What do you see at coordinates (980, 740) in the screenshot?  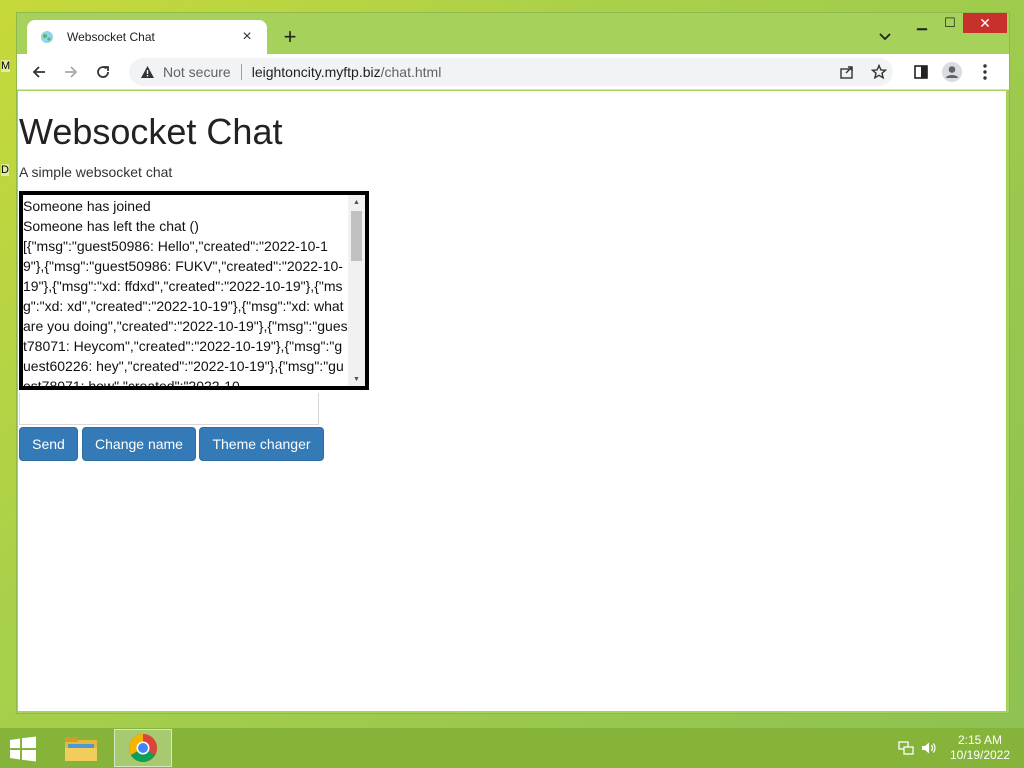 I see `clock-time: 2:15 AM` at bounding box center [980, 740].